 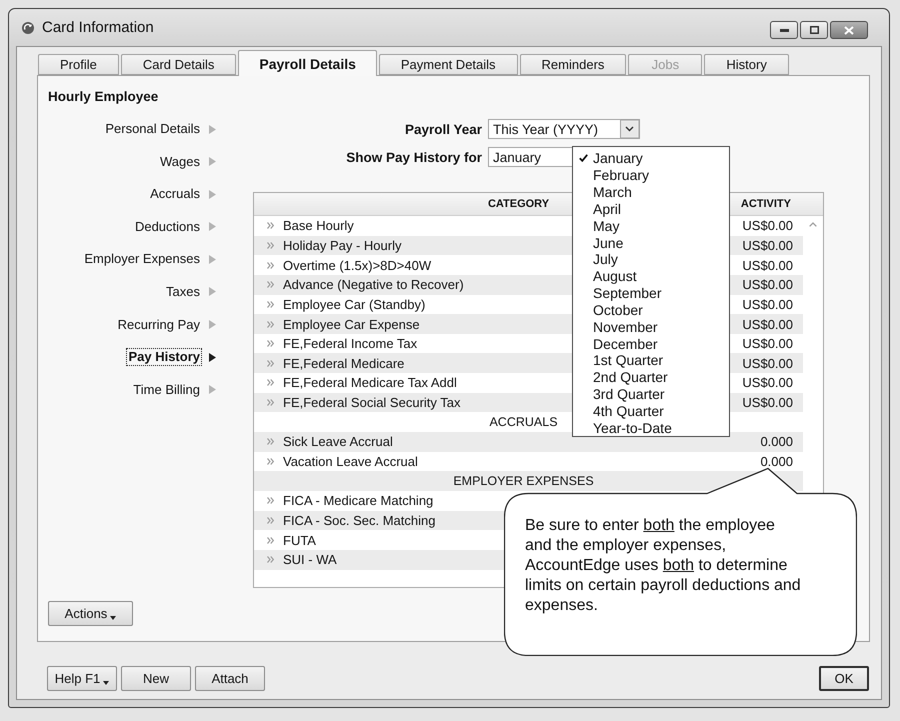 I want to click on section-heading: ACCRUALS, so click(x=523, y=422).